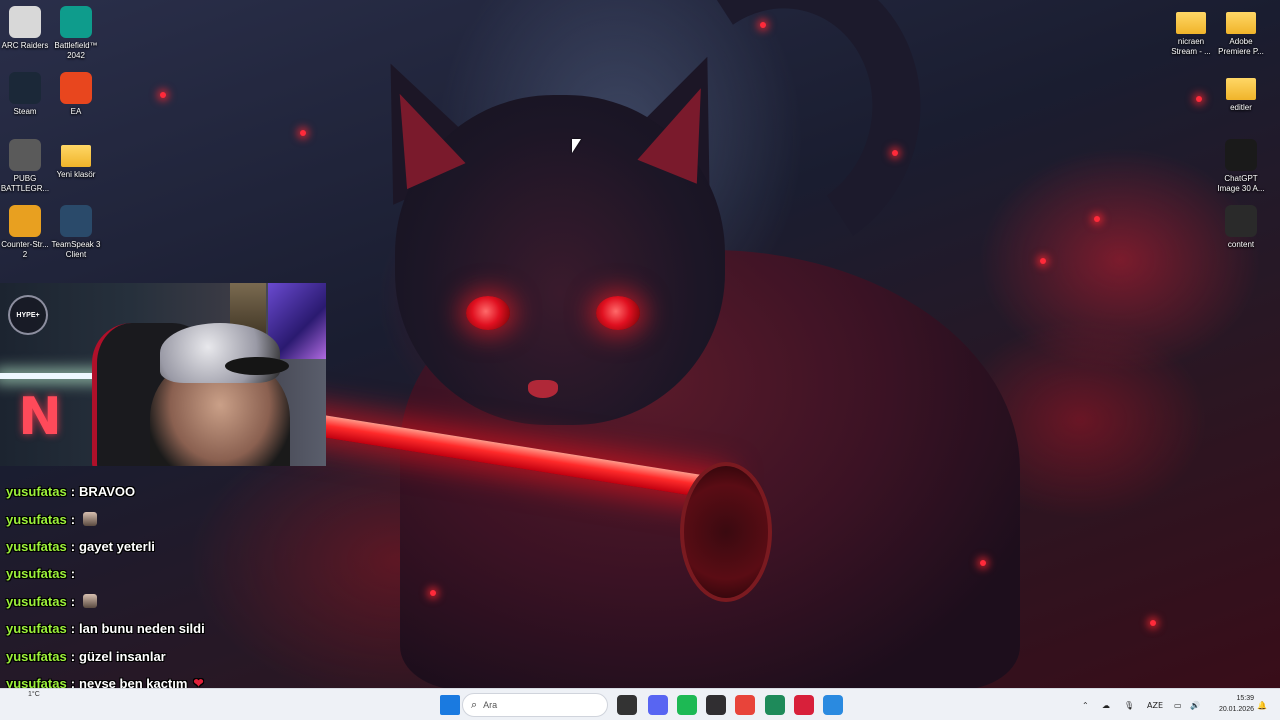 This screenshot has height=720, width=1280. Describe the element at coordinates (76, 22) in the screenshot. I see `battlefield-icon` at that location.